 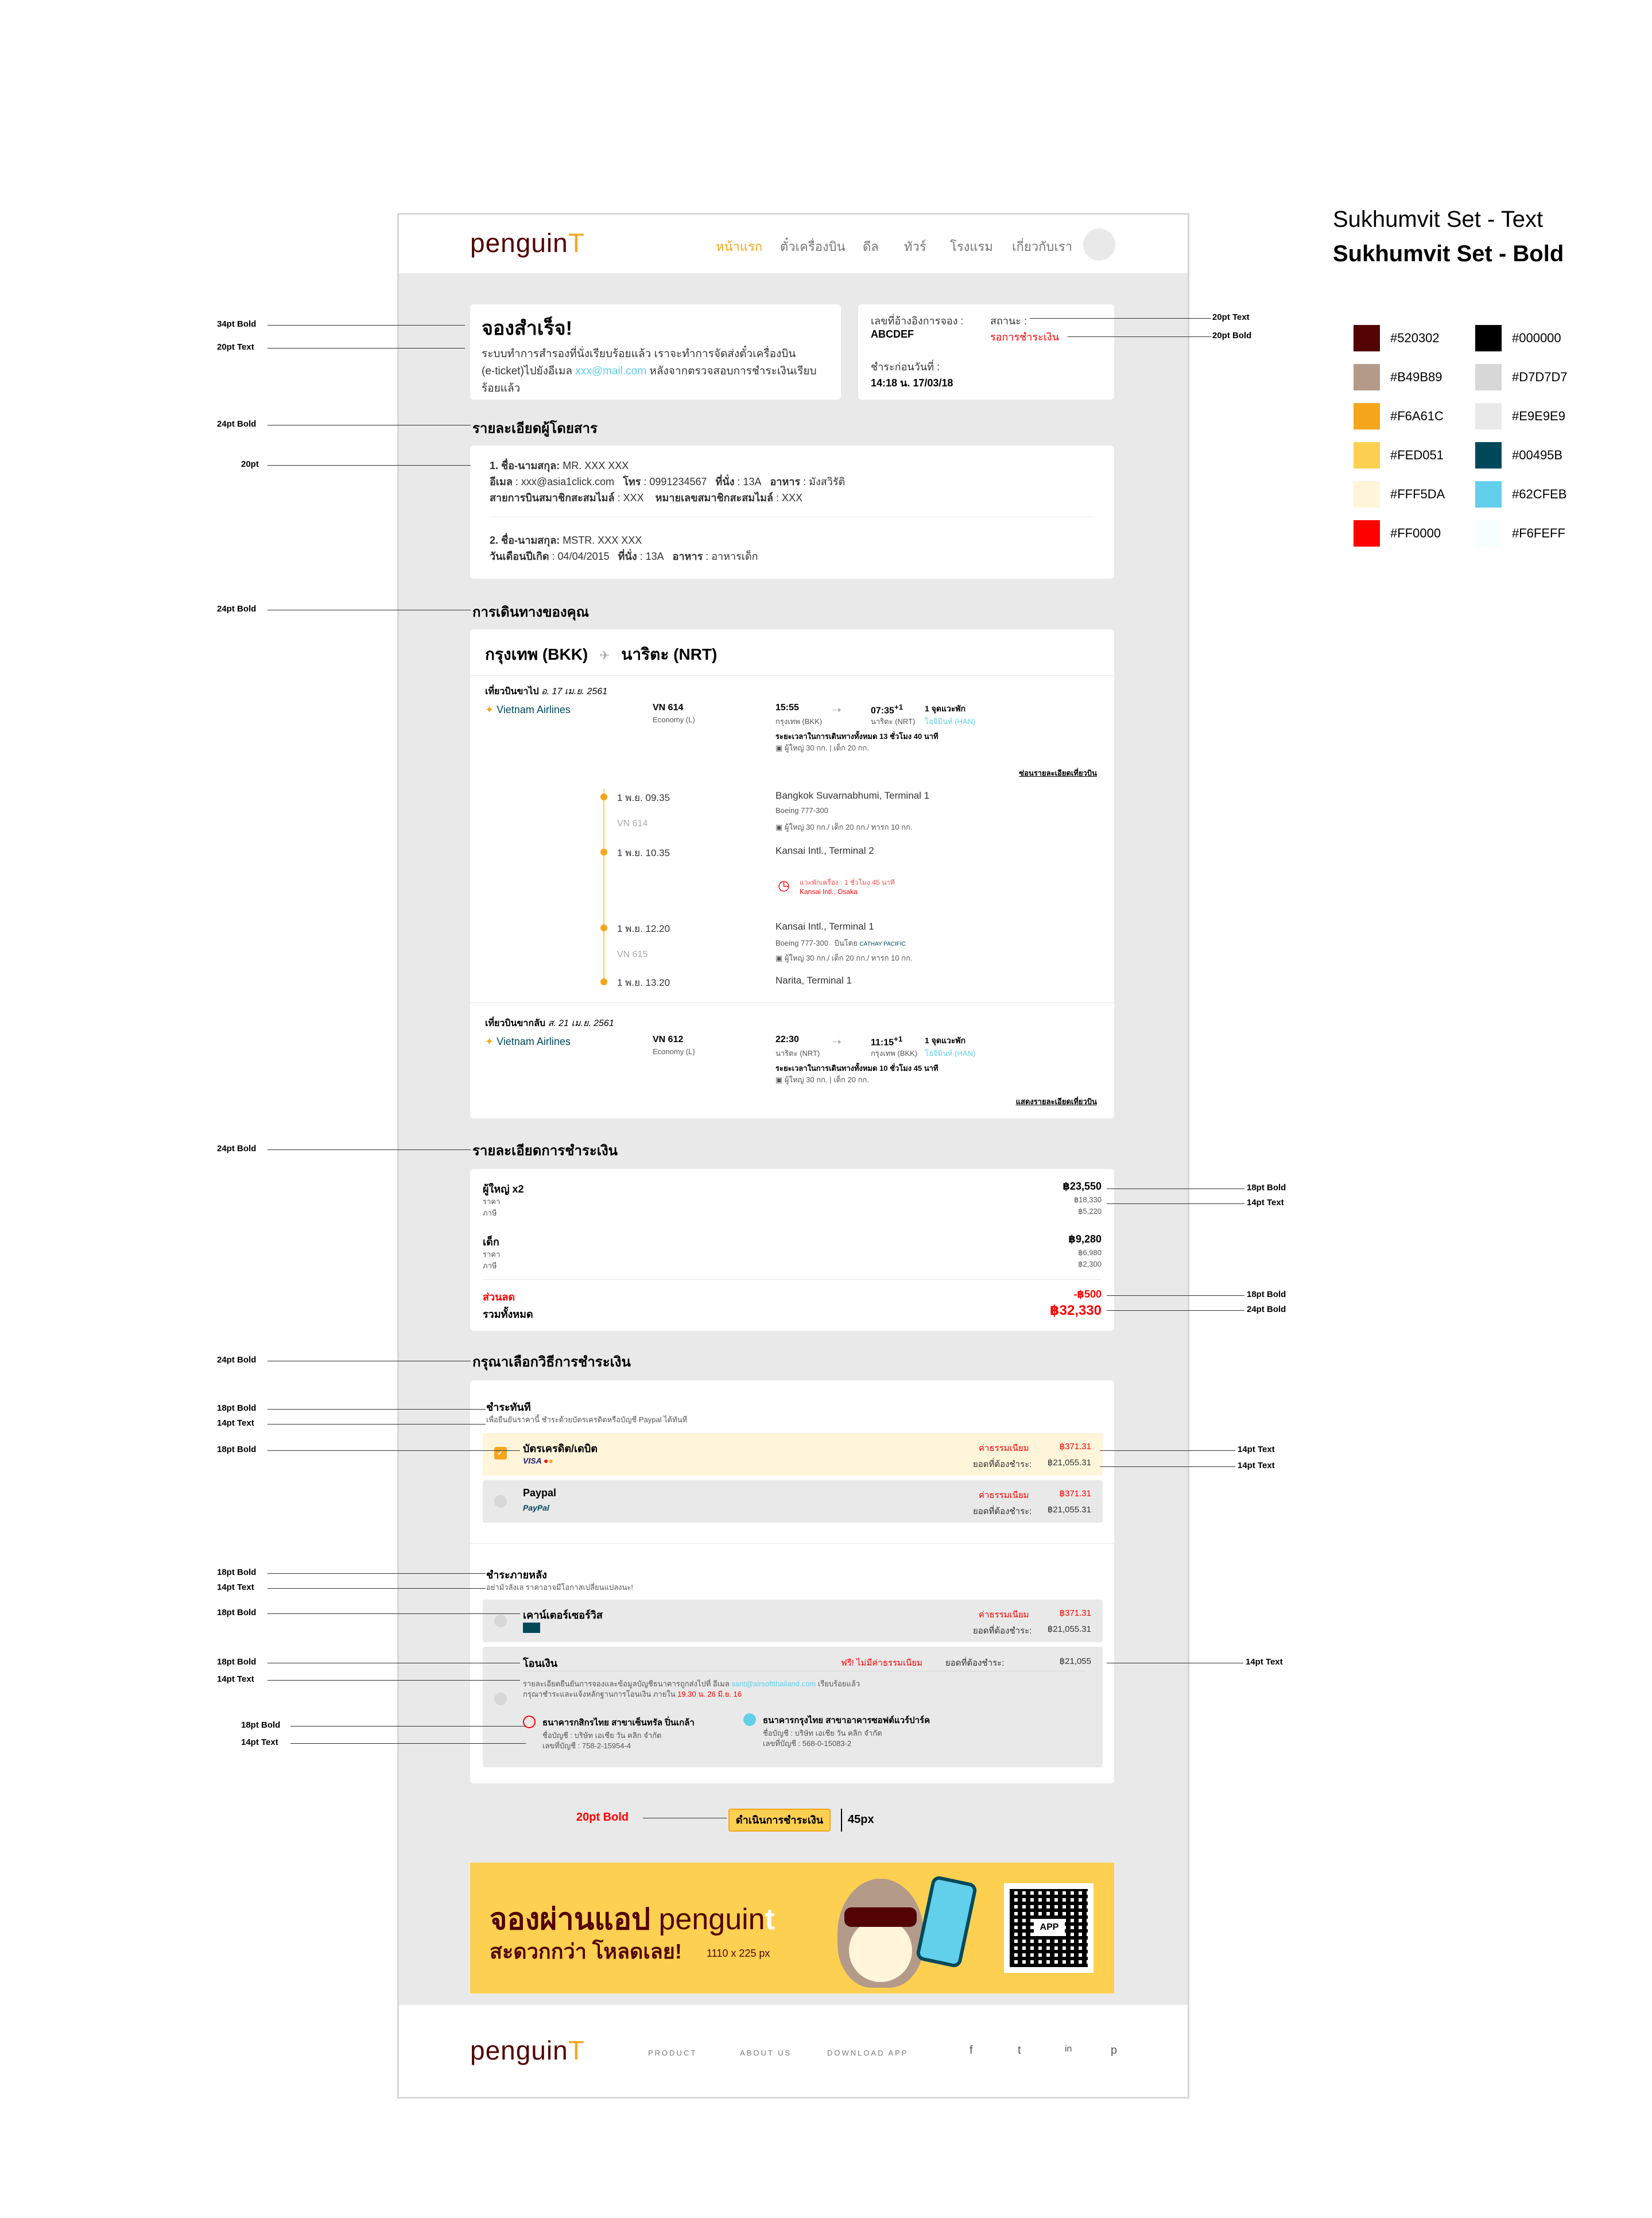 I want to click on success-line2b: หลังจากตรวจสอบการชำระเงินเรียบ, so click(x=731, y=371).